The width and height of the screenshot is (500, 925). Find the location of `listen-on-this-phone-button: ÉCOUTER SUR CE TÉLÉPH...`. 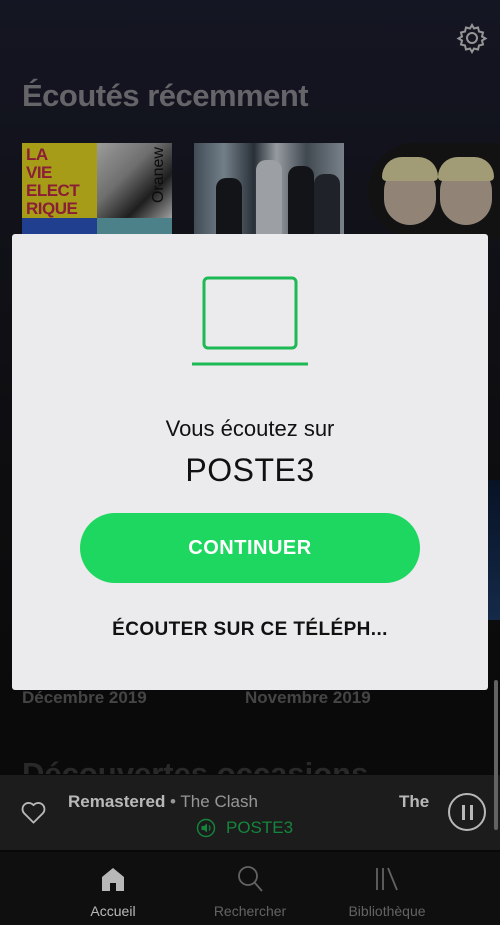

listen-on-this-phone-button: ÉCOUTER SUR CE TÉLÉPH... is located at coordinates (250, 630).